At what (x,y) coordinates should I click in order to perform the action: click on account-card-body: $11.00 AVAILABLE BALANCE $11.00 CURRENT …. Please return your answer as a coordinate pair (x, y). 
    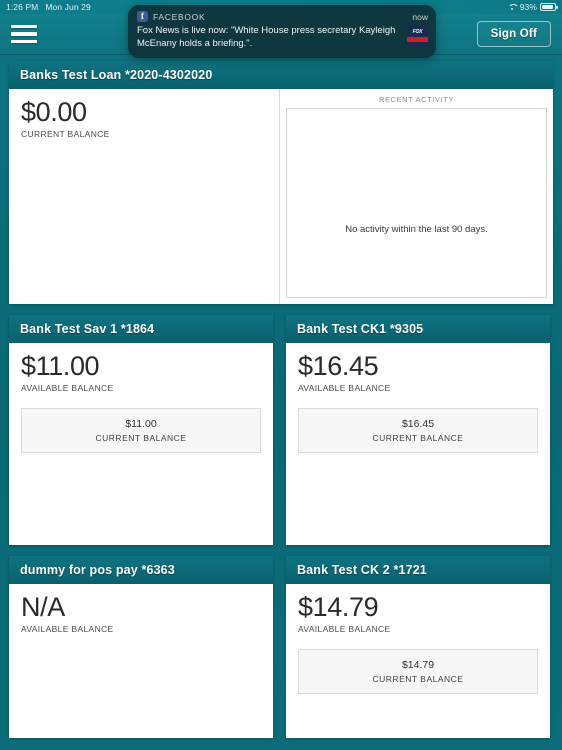
    Looking at the image, I should click on (141, 444).